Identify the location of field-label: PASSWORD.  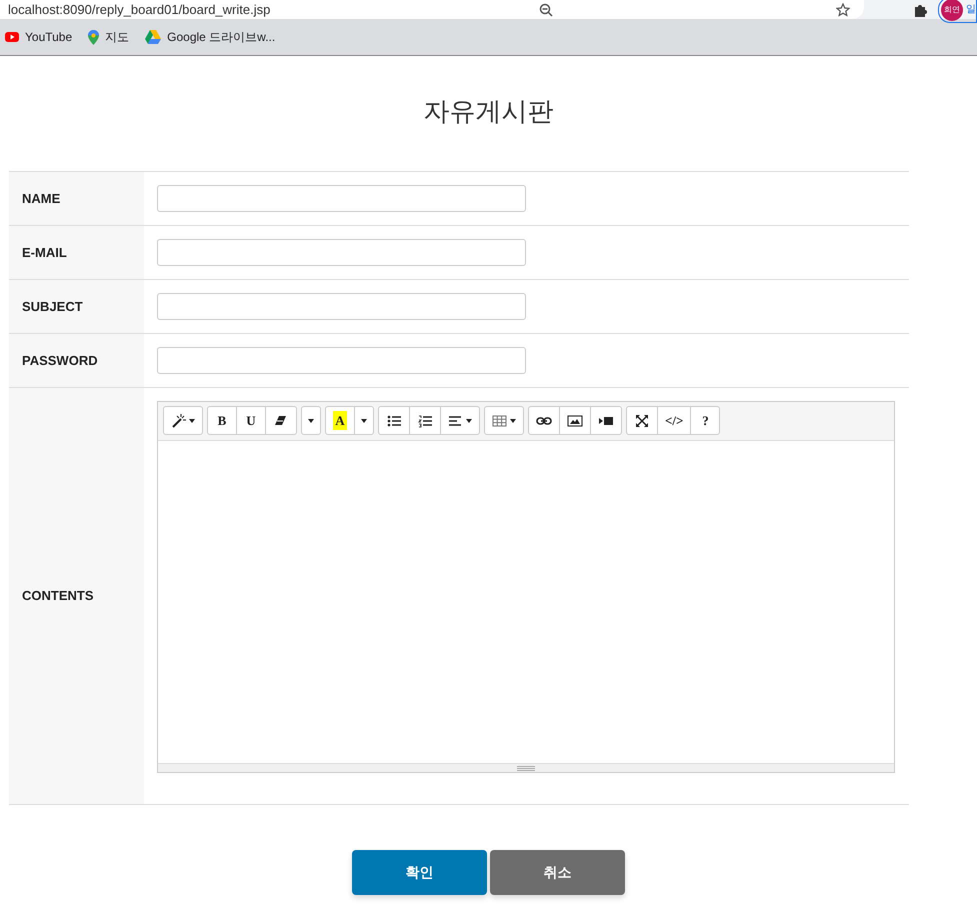
(76, 360).